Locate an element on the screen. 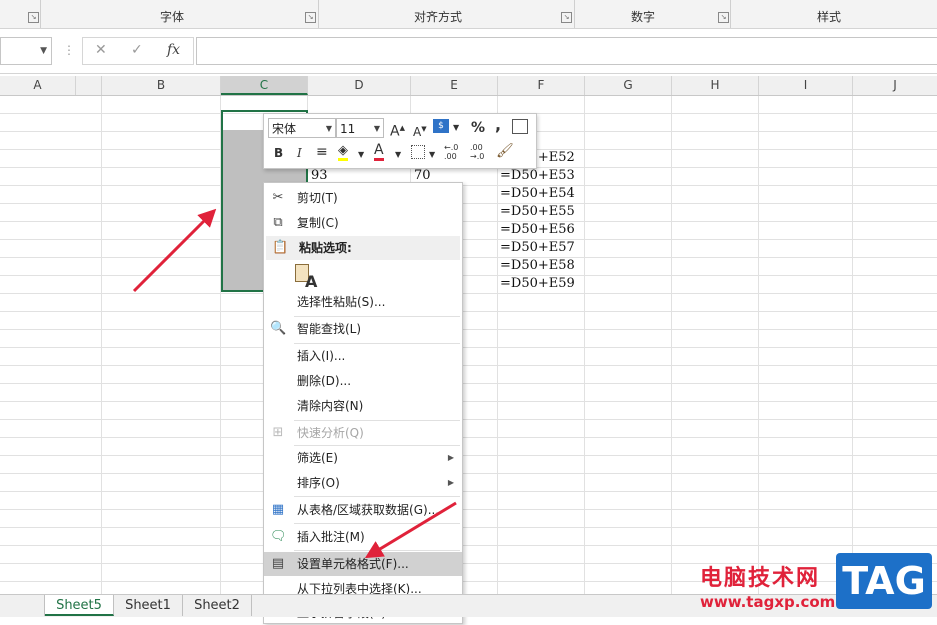 This screenshot has height=625, width=937. arrow-to-format-cells is located at coordinates (410, 530).